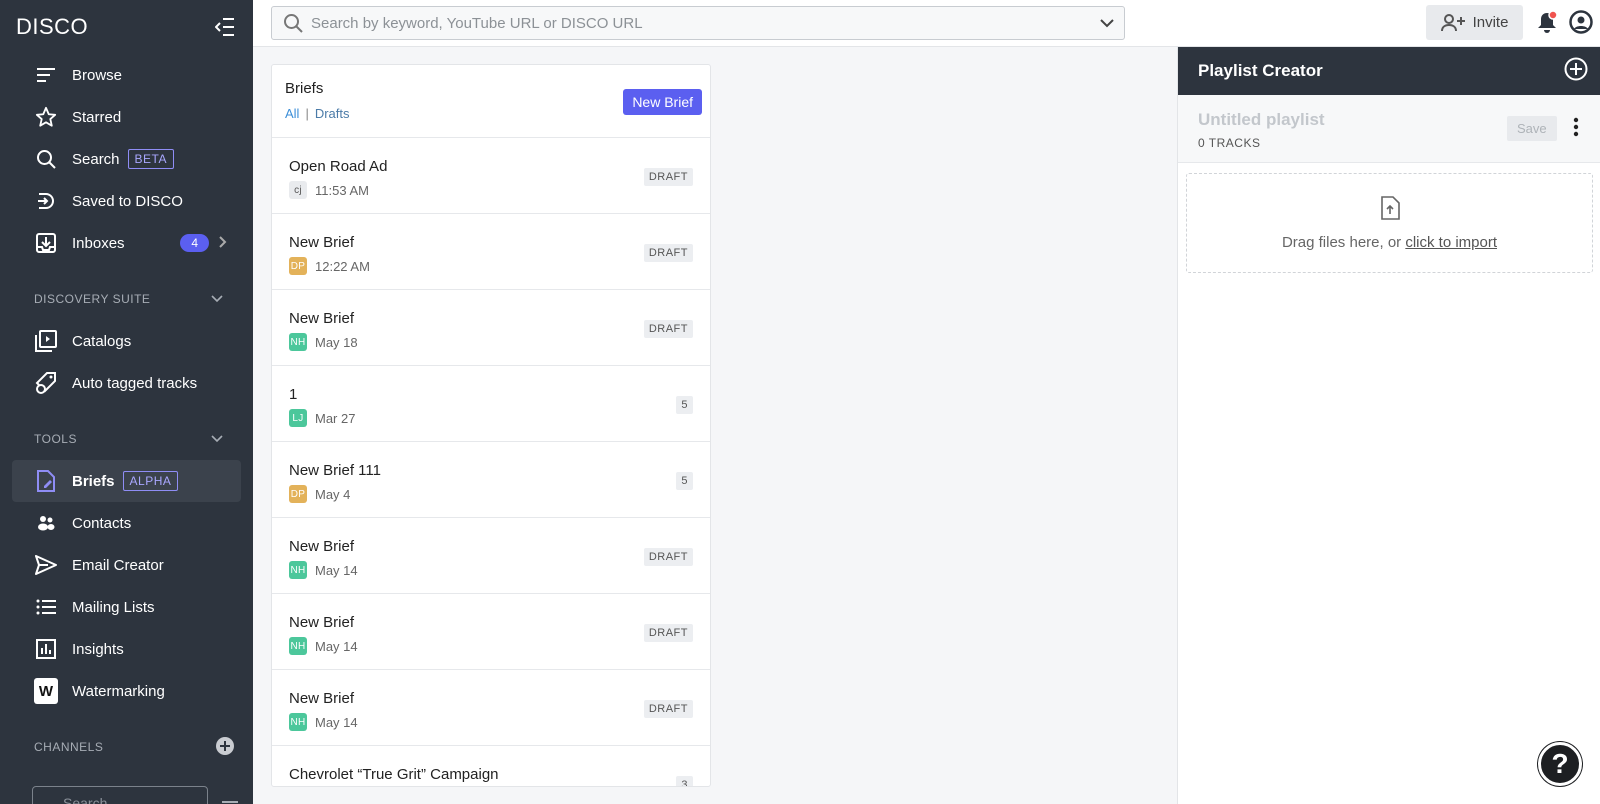 The image size is (1600, 804). I want to click on global-search-input, so click(705, 23).